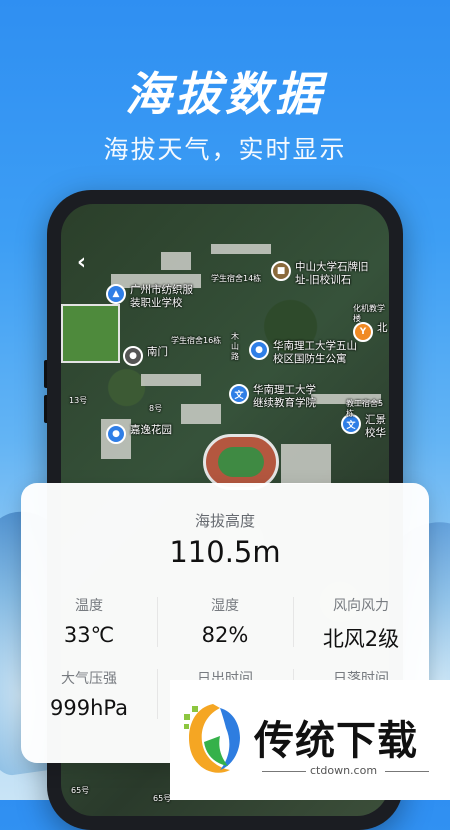 The image size is (450, 830). What do you see at coordinates (336, 741) in the screenshot?
I see `watermark-text: 传统下载` at bounding box center [336, 741].